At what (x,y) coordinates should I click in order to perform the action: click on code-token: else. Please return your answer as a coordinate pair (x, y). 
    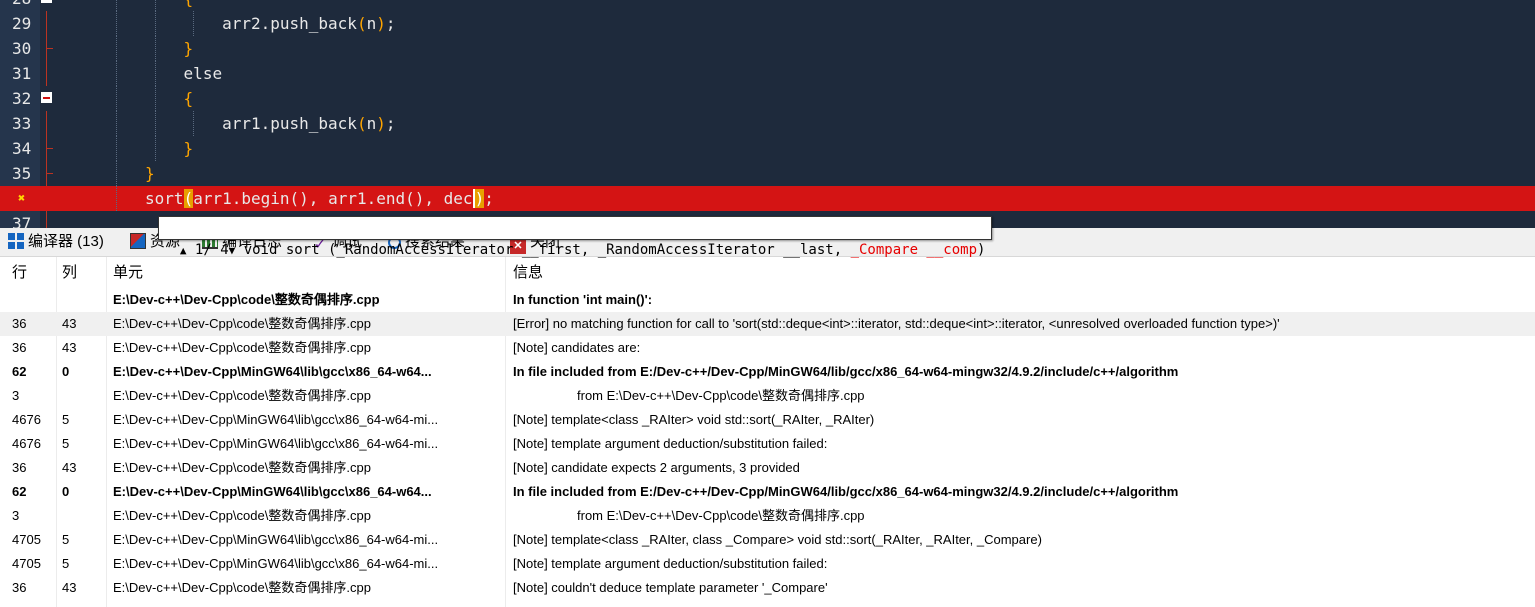
    Looking at the image, I should click on (203, 73).